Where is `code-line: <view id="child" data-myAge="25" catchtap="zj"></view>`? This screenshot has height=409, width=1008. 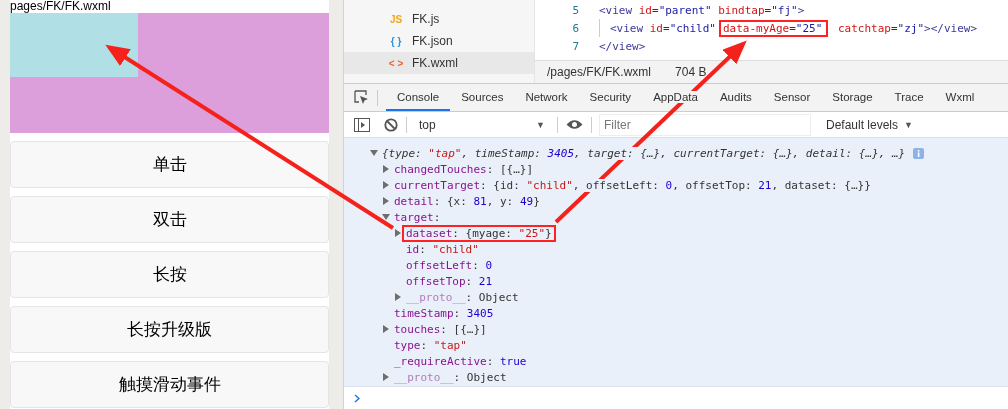 code-line: <view id="child" data-myAge="25" catchtap="zj"></view> is located at coordinates (794, 28).